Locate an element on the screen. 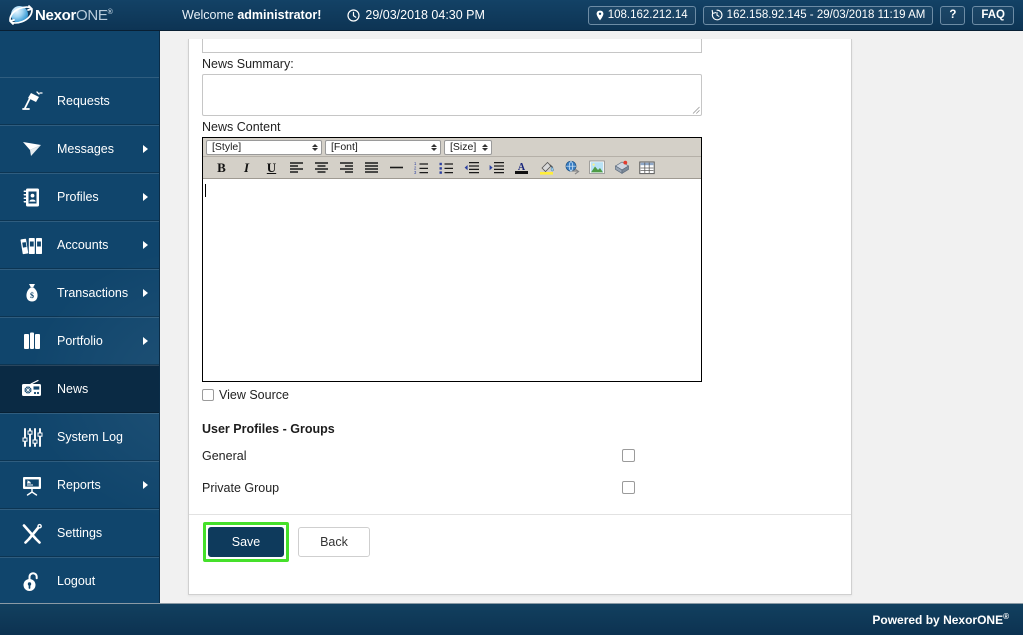 This screenshot has height=635, width=1023. editor-dropdown-row: [Style] [Font] [Size] is located at coordinates (452, 147).